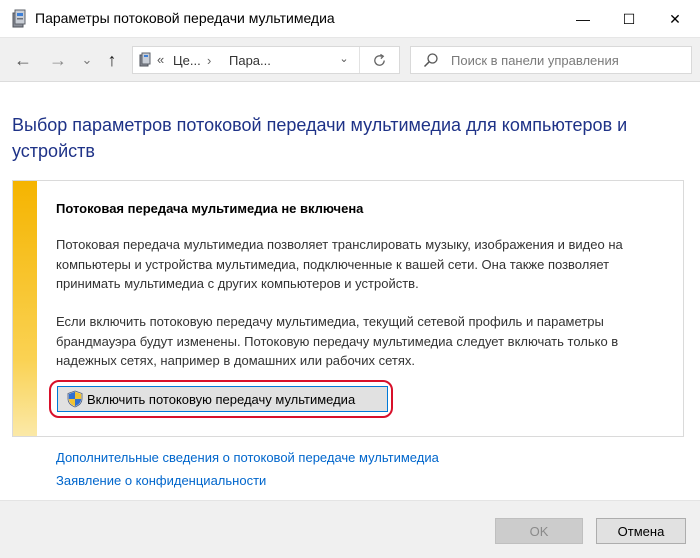 The height and width of the screenshot is (558, 700). Describe the element at coordinates (350, 529) in the screenshot. I see `dialog-footer: OK Отмена` at that location.